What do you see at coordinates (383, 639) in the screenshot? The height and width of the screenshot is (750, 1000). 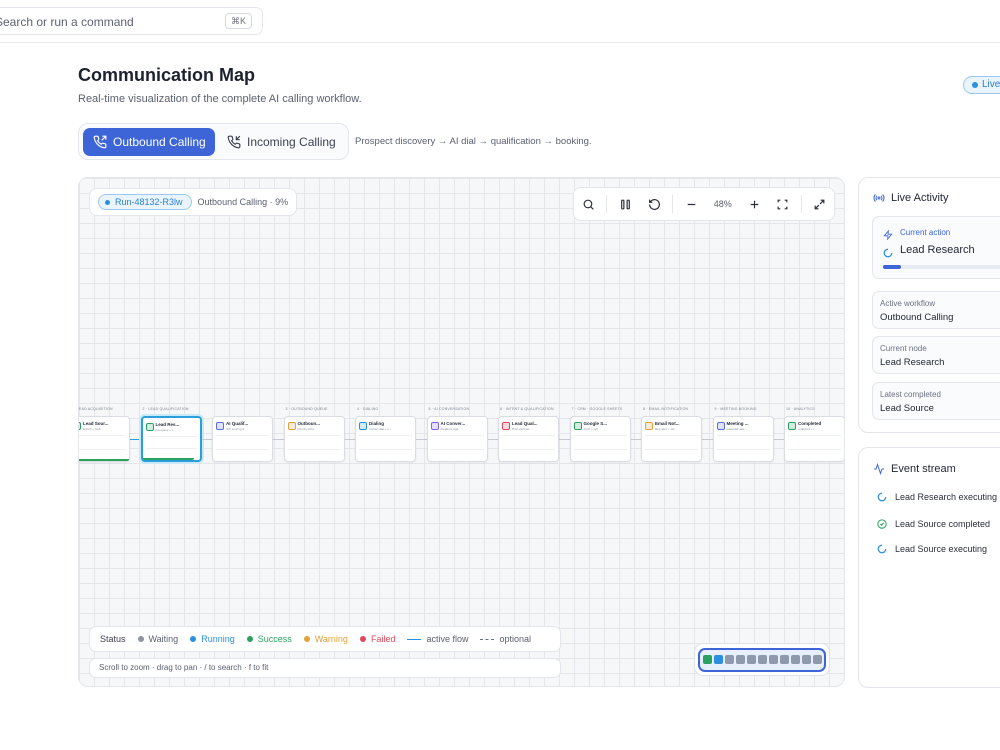 I see `legend-label: Failed` at bounding box center [383, 639].